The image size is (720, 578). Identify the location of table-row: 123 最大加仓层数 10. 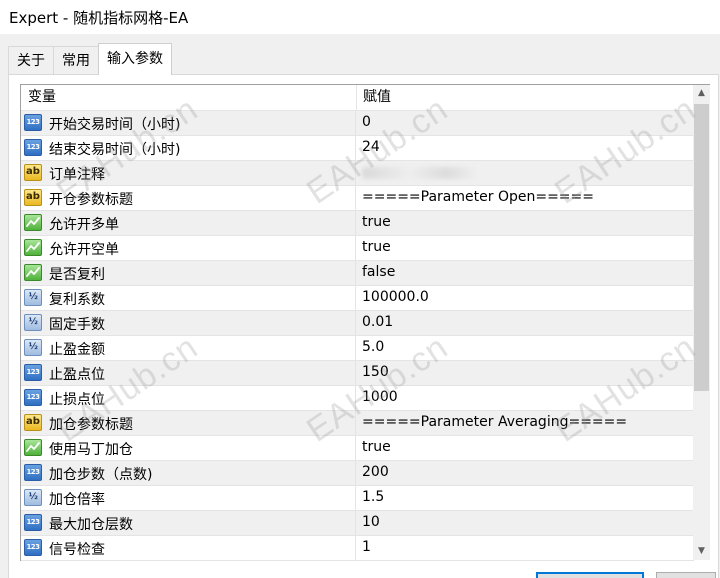
(357, 523).